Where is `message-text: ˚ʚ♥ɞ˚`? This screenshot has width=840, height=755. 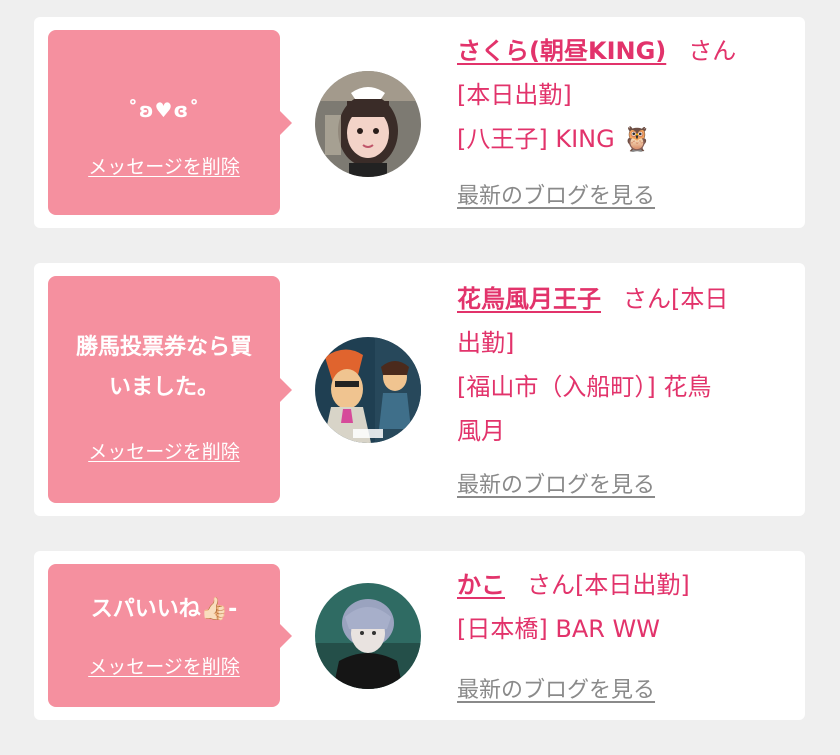
message-text: ˚ʚ♥ɞ˚ is located at coordinates (164, 110).